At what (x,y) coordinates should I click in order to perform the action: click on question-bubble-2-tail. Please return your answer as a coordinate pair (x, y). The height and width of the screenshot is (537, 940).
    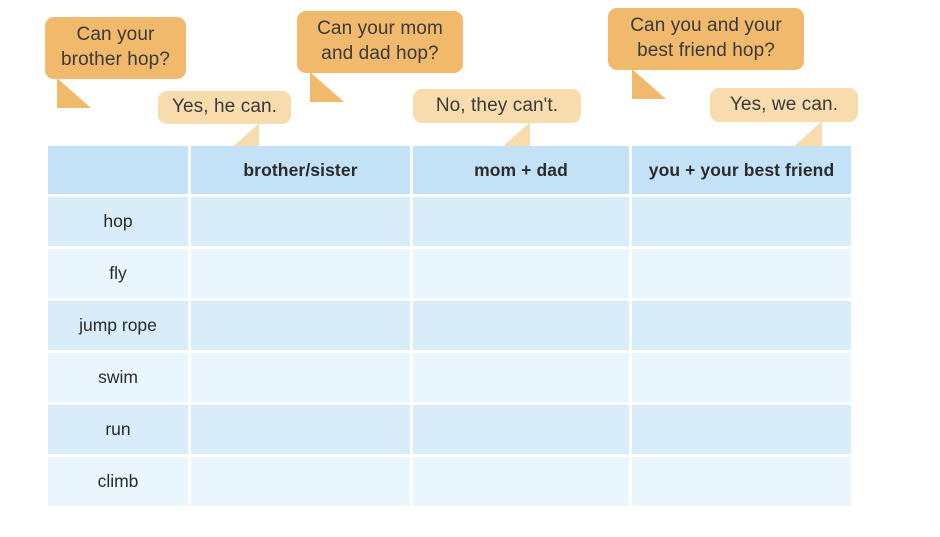
    Looking at the image, I should click on (327, 87).